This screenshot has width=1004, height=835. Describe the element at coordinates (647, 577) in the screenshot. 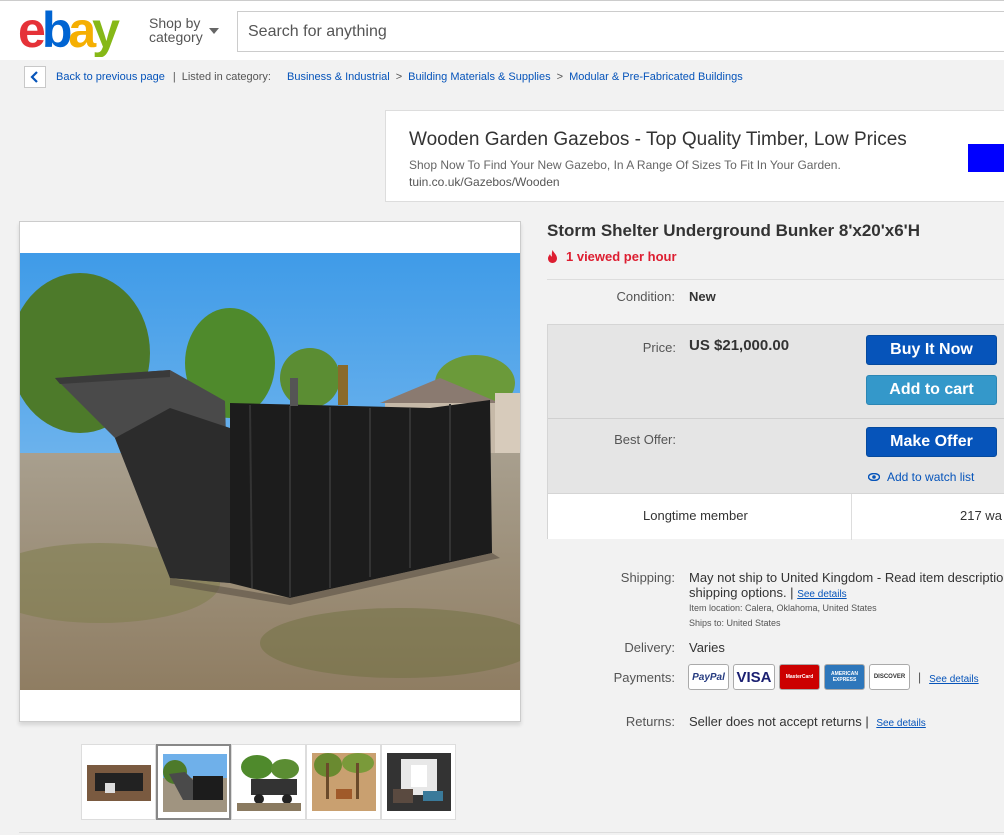

I see `shipping-label: Shipping:` at that location.